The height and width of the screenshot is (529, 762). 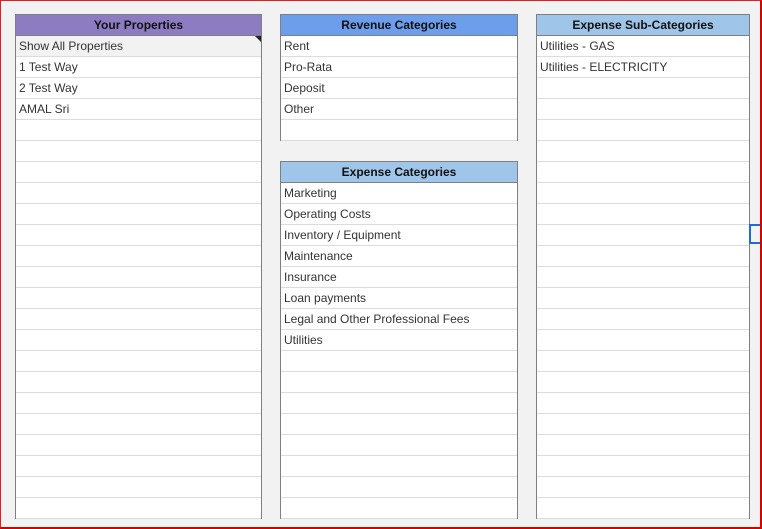 I want to click on revenue-item: Rent, so click(x=399, y=46).